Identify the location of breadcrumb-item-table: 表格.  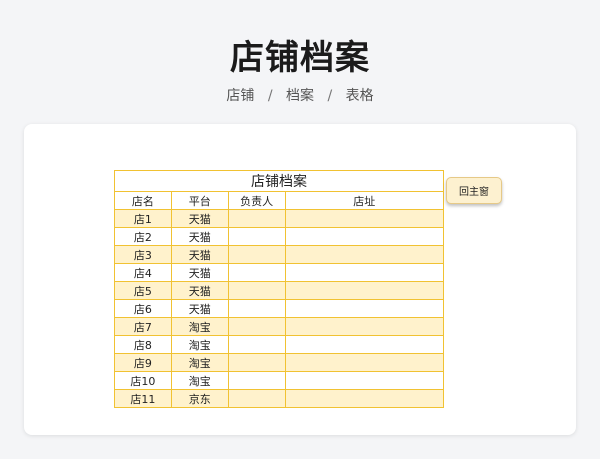
(359, 96).